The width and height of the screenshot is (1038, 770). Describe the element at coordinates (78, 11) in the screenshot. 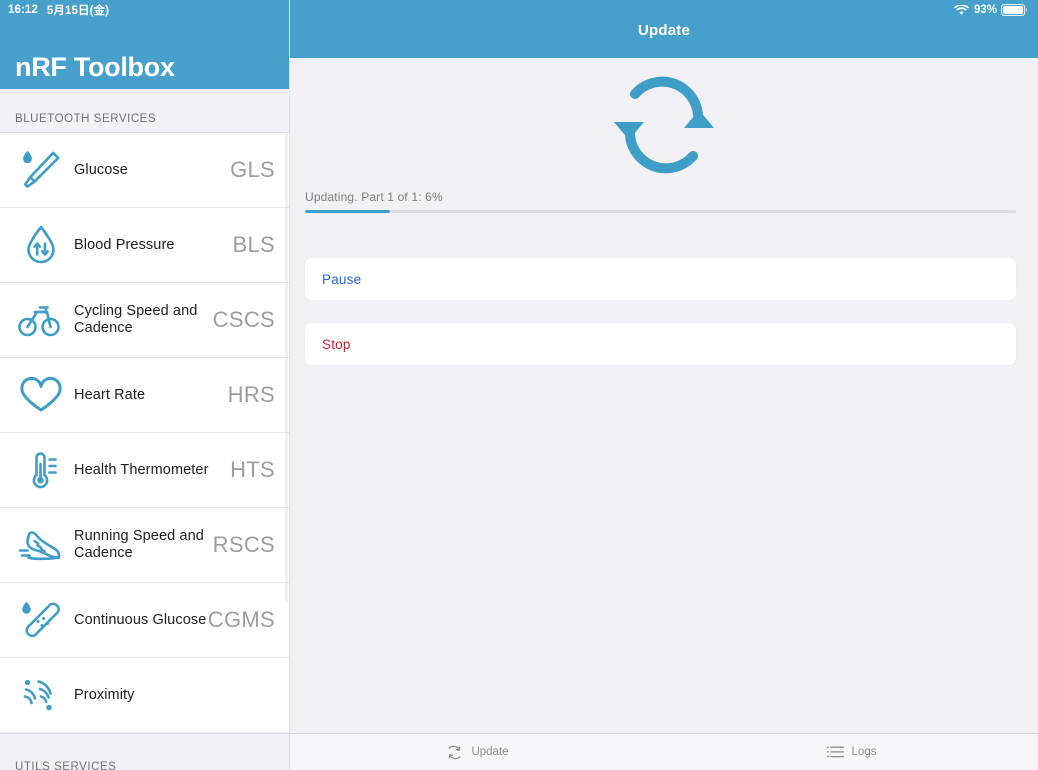

I see `status-bar-date: 5月15日(金)` at that location.